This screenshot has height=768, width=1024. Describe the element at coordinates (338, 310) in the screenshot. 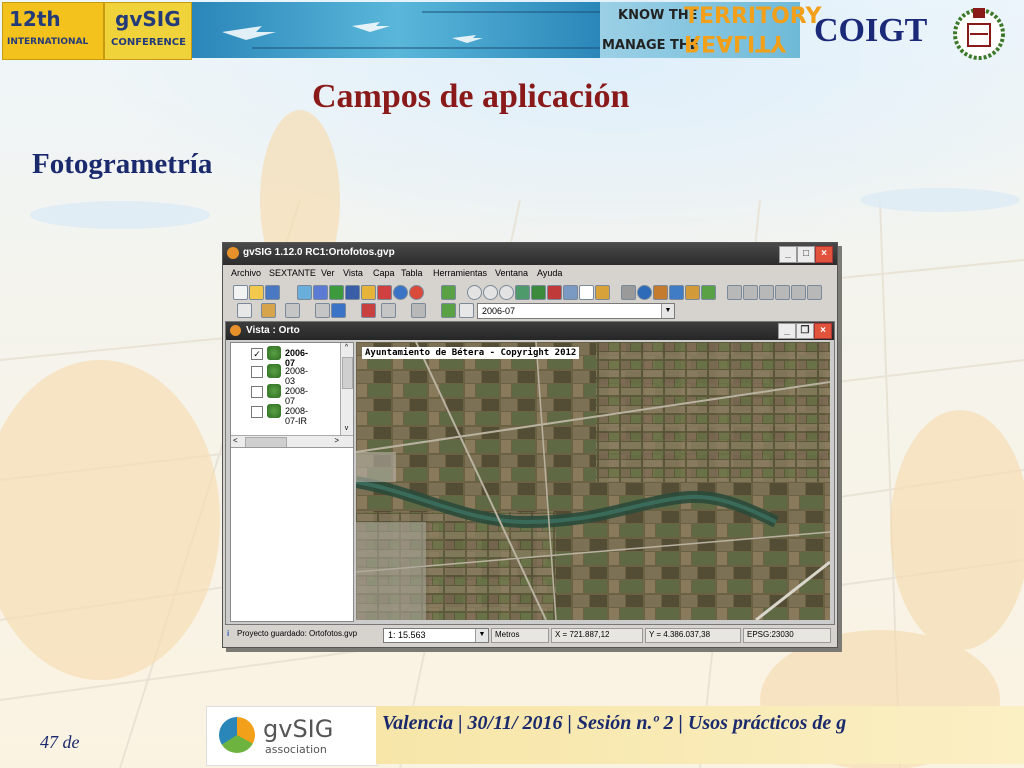

I see `zoom-layout-icon` at that location.